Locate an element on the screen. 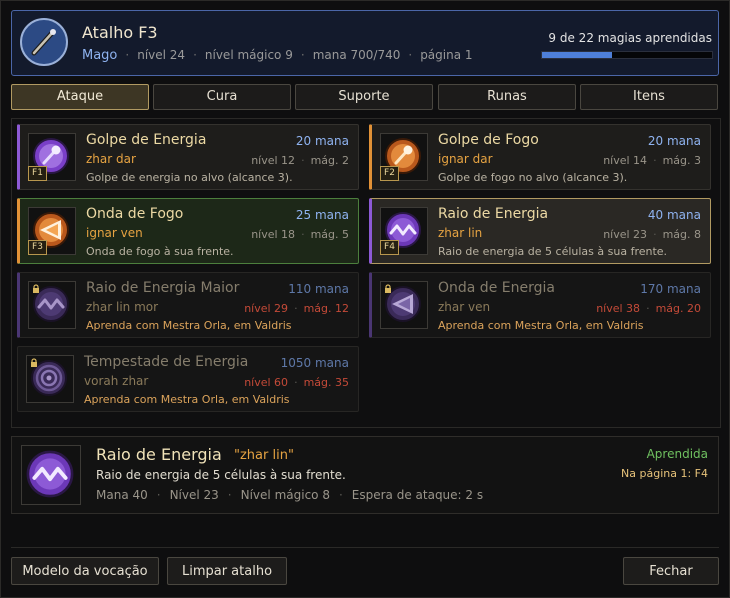  hotkey-badge: F4 is located at coordinates (389, 247).